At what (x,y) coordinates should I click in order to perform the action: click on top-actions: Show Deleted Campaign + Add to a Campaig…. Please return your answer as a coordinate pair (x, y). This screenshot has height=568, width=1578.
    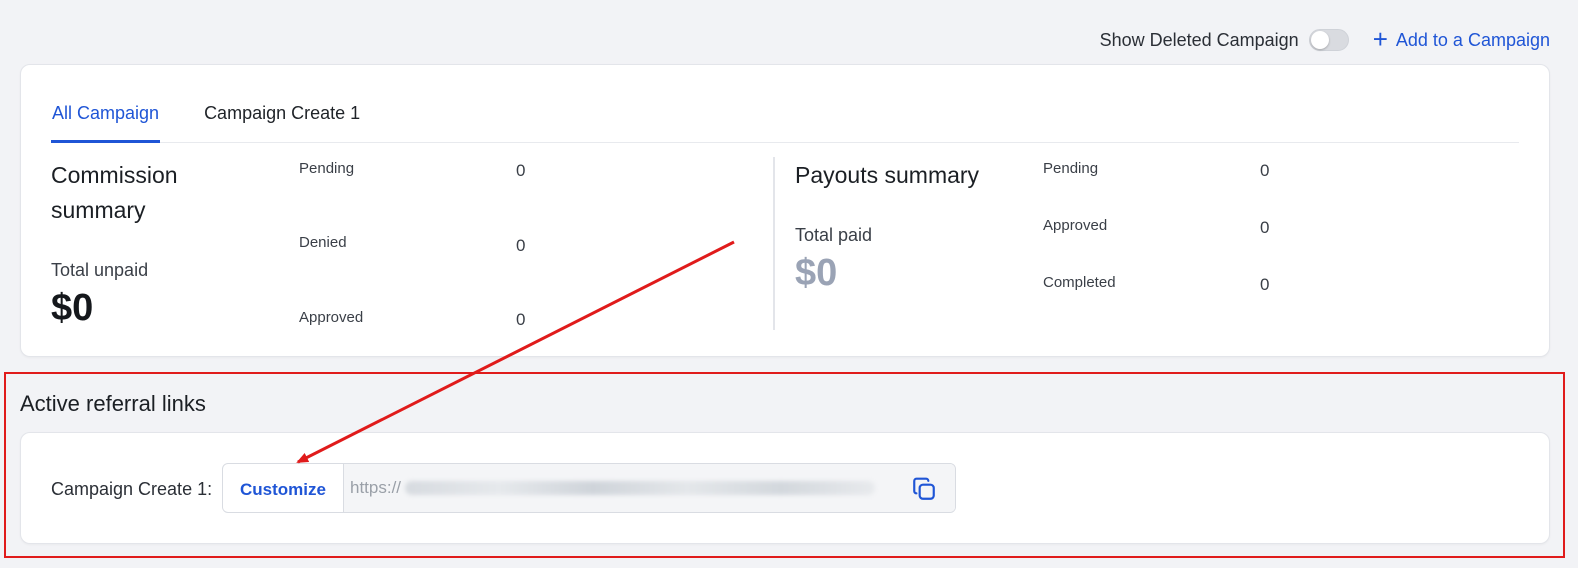
    Looking at the image, I should click on (1325, 40).